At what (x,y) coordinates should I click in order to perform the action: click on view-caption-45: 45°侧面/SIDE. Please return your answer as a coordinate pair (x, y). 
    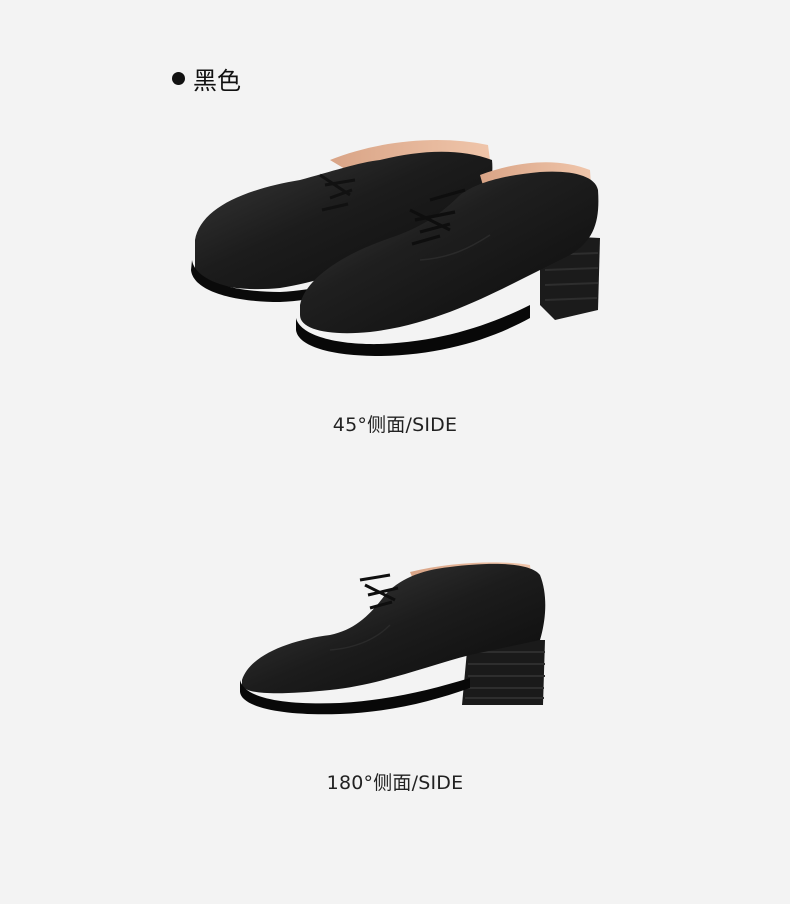
    Looking at the image, I should click on (395, 425).